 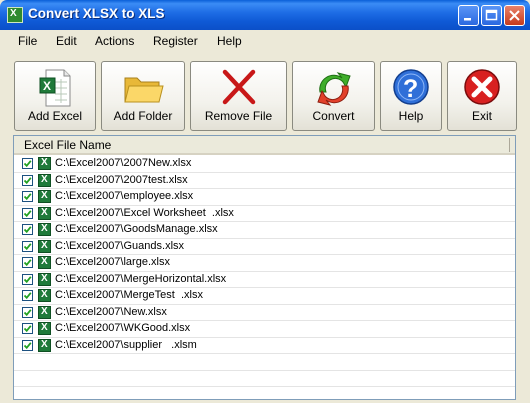 I want to click on empty-row, so click(x=264, y=362).